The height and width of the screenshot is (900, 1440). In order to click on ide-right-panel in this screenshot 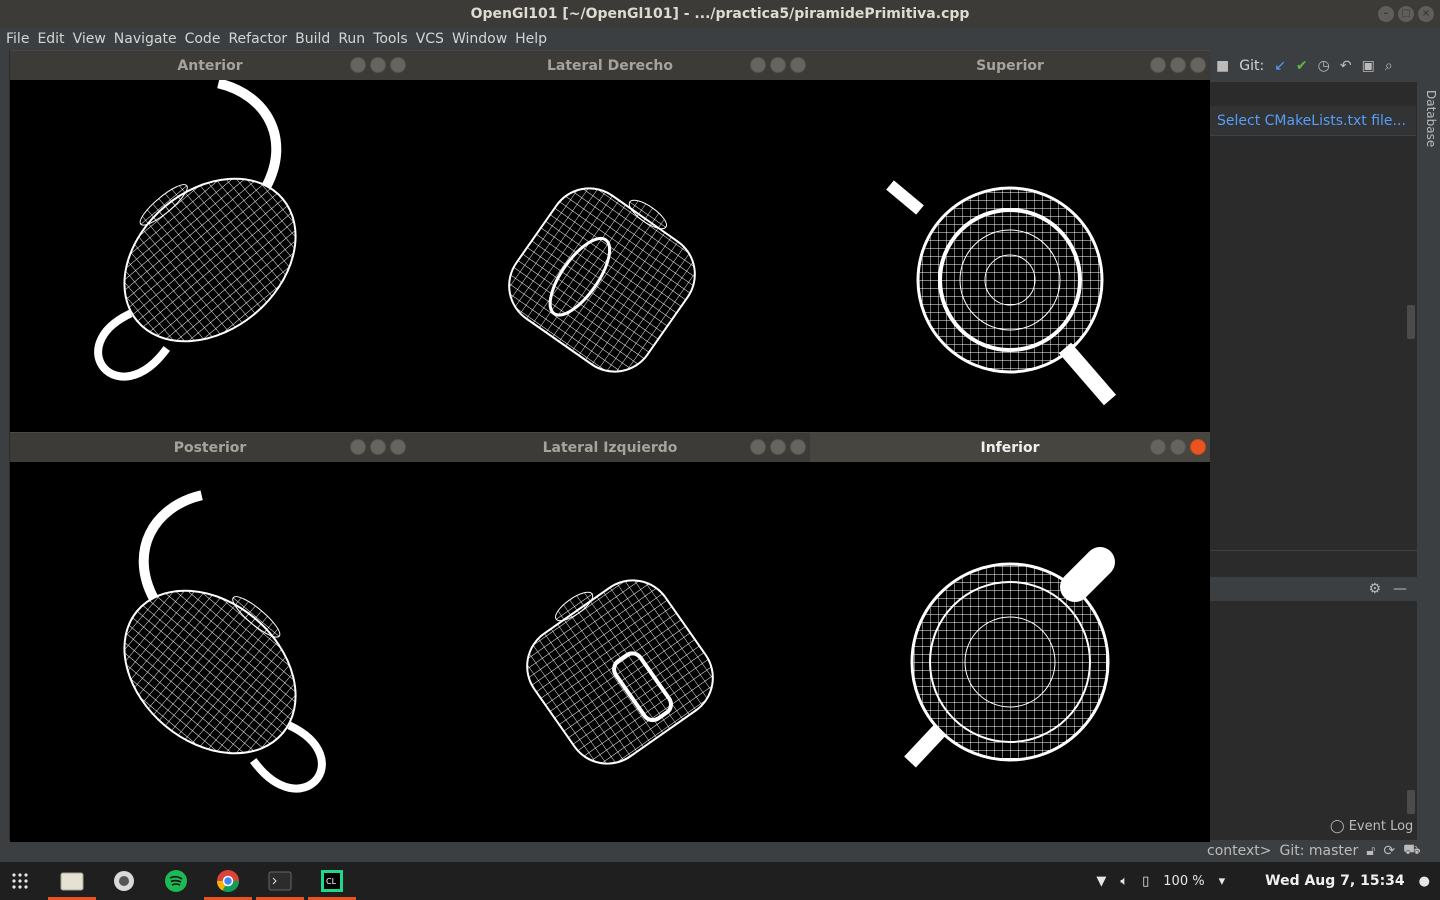, I will do `click(1325, 456)`.